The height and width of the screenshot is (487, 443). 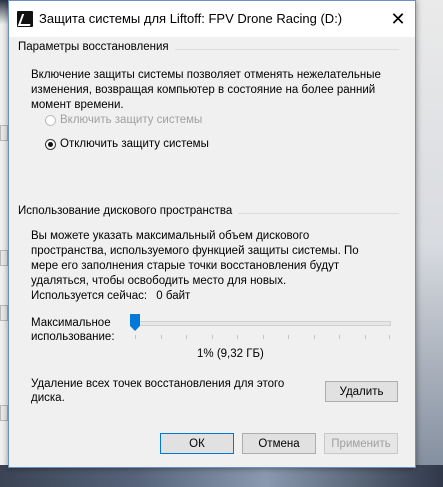 I want to click on disable-protection-label: Отключить защиту системы, so click(x=134, y=144).